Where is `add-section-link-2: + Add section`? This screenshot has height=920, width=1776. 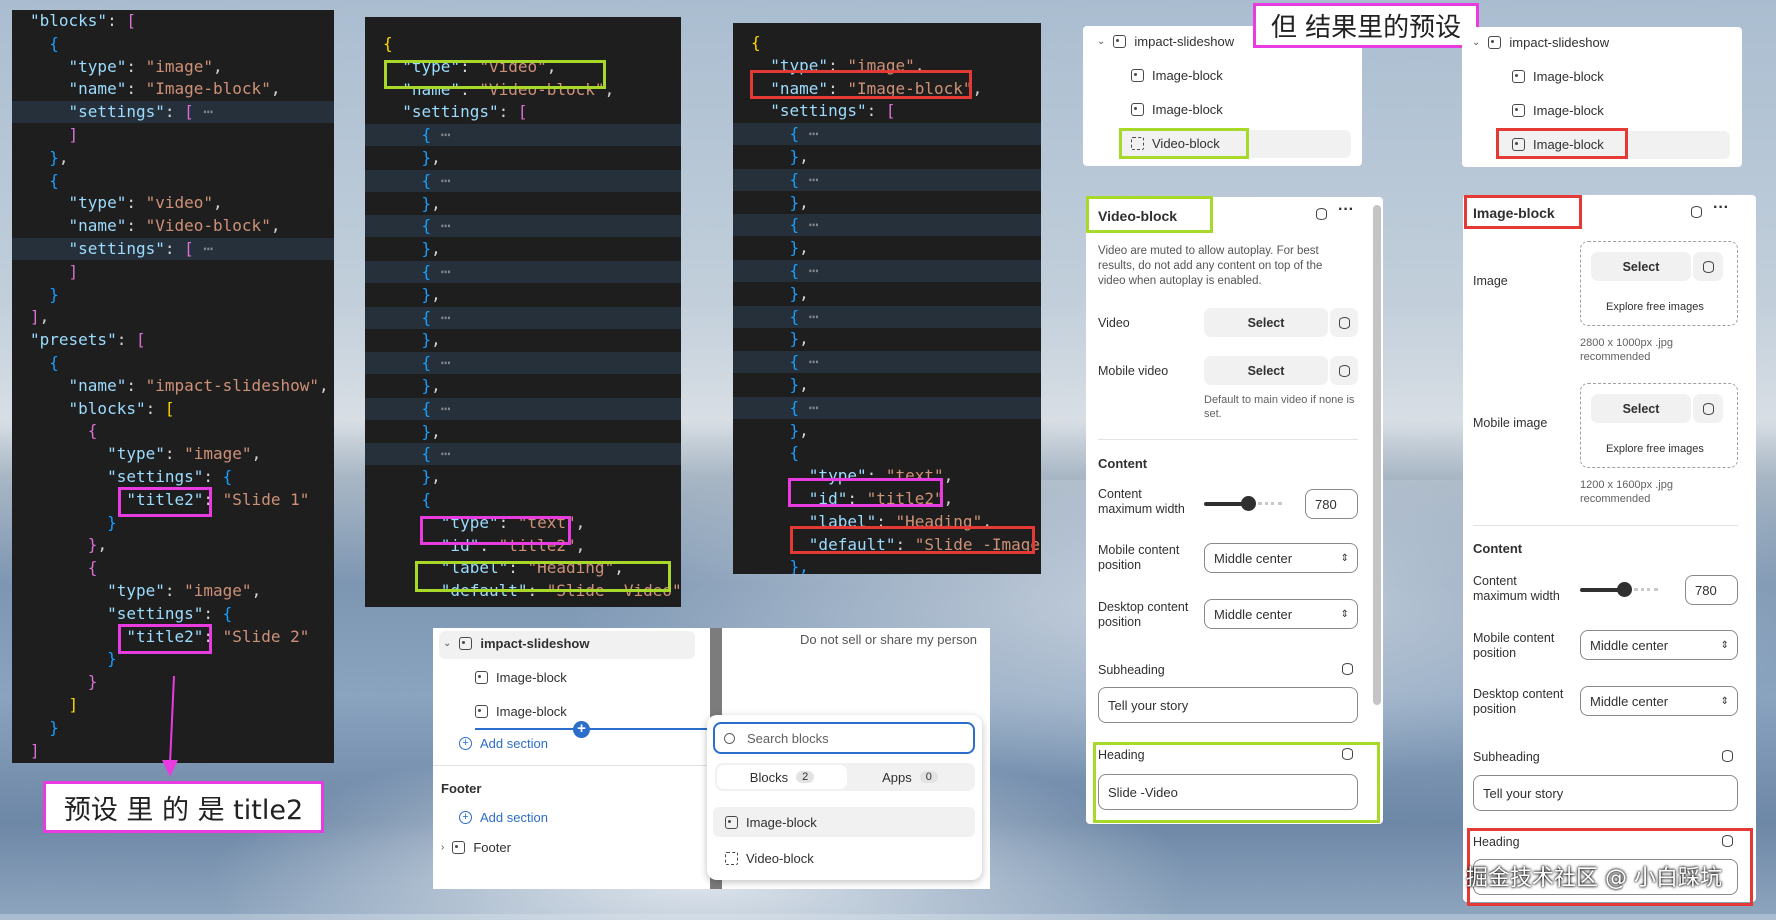 add-section-link-2: + Add section is located at coordinates (503, 817).